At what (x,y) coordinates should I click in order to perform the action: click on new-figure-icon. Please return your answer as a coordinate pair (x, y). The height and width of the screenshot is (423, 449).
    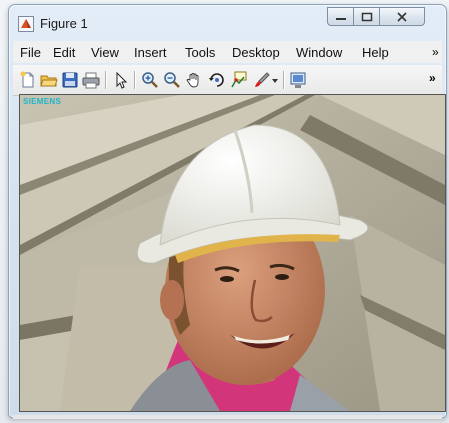
    Looking at the image, I should click on (28, 80).